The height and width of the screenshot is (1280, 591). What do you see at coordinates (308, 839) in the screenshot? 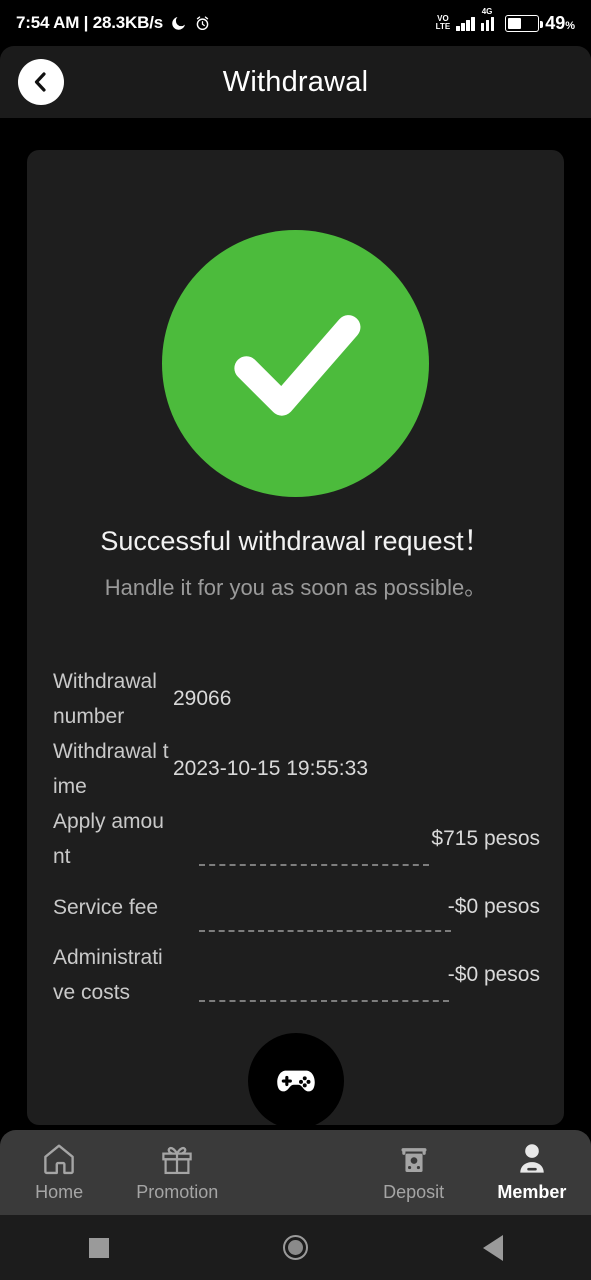
I see `table-row: Apply amount $715 pesos` at bounding box center [308, 839].